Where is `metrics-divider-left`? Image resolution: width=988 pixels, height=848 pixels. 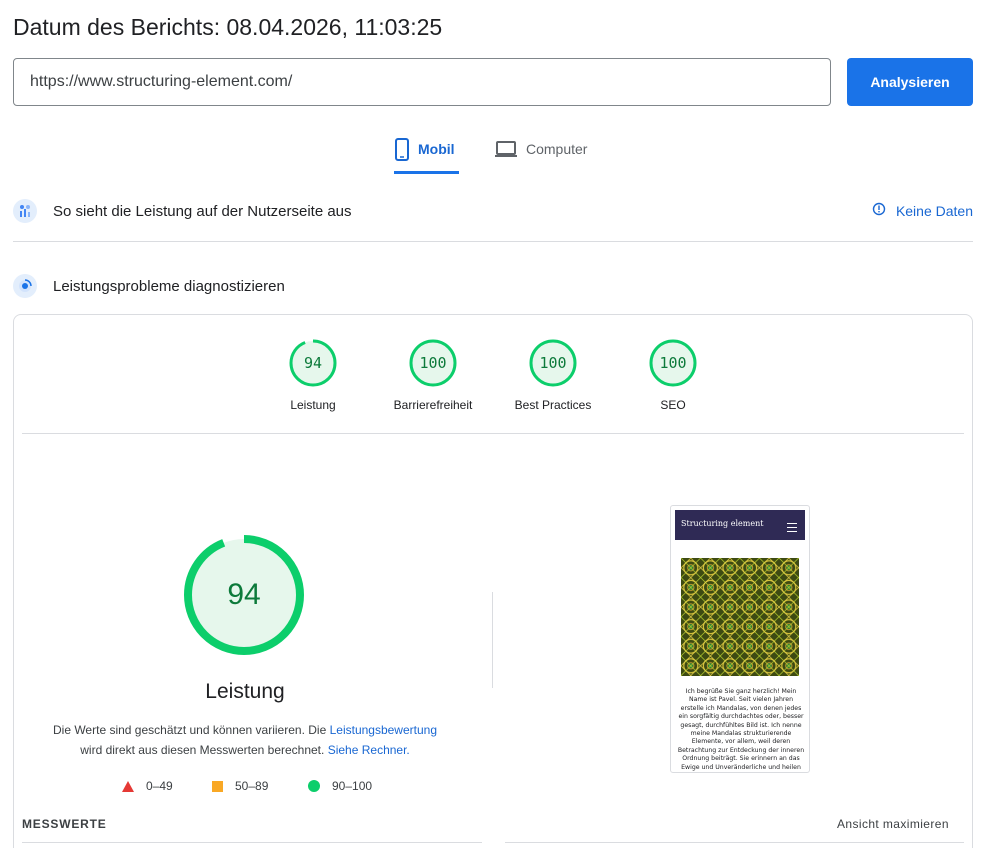 metrics-divider-left is located at coordinates (252, 842).